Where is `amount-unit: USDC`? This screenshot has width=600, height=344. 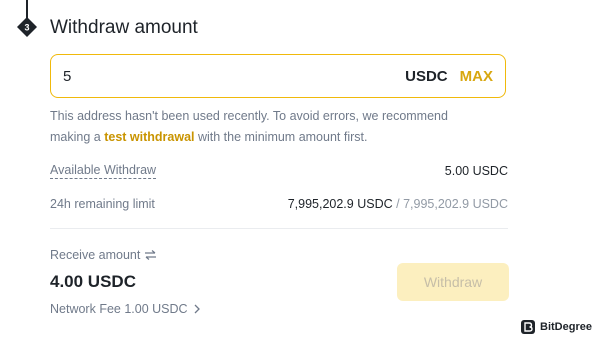 amount-unit: USDC is located at coordinates (426, 76).